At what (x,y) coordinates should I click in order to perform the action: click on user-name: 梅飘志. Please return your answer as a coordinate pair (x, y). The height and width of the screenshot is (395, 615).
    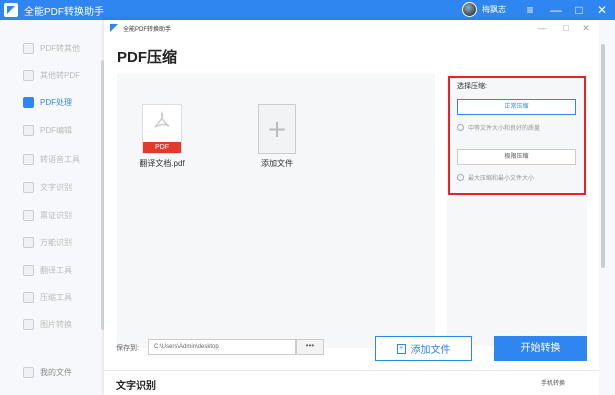
    Looking at the image, I should click on (494, 9).